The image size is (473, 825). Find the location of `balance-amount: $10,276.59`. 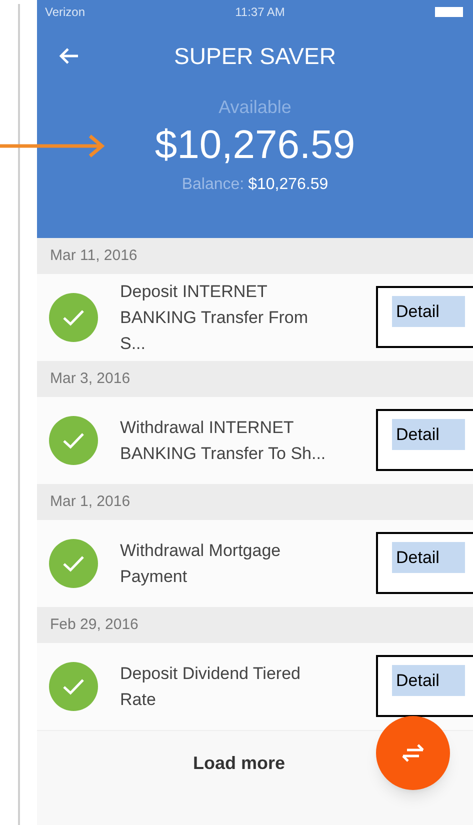

balance-amount: $10,276.59 is located at coordinates (288, 185).